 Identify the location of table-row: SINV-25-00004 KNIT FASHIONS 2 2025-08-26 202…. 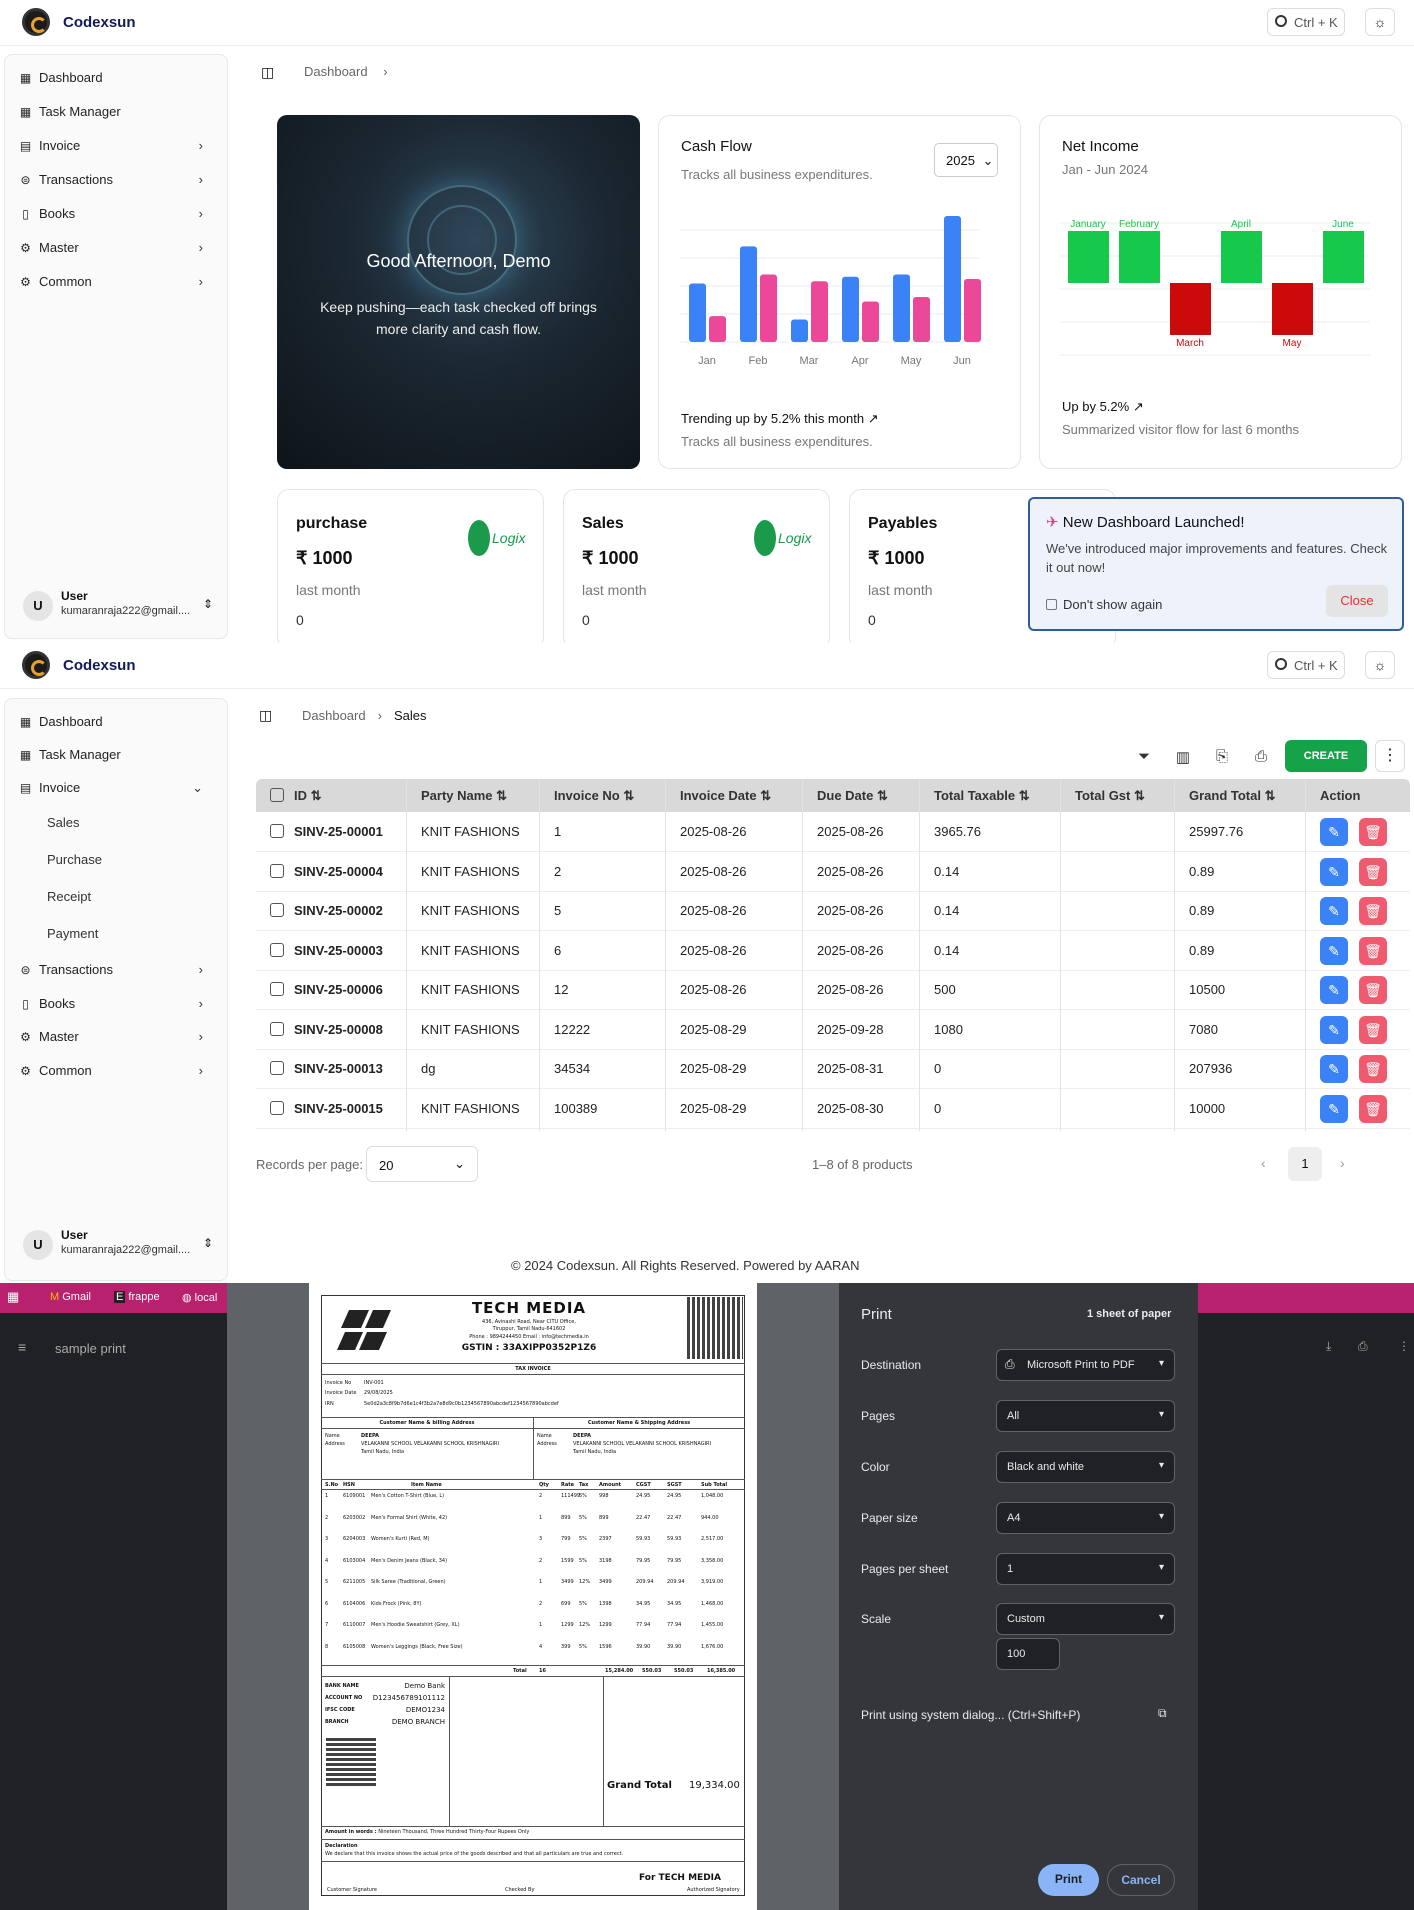
(833, 872).